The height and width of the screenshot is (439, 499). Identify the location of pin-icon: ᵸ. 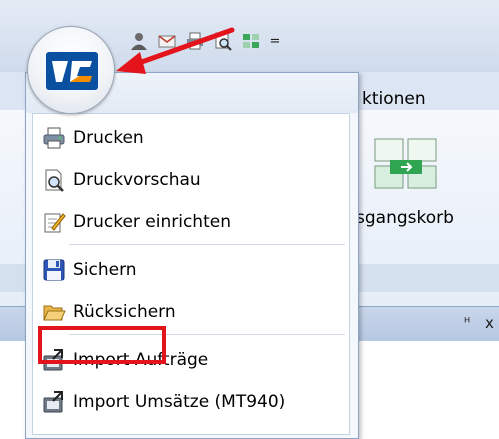
(467, 323).